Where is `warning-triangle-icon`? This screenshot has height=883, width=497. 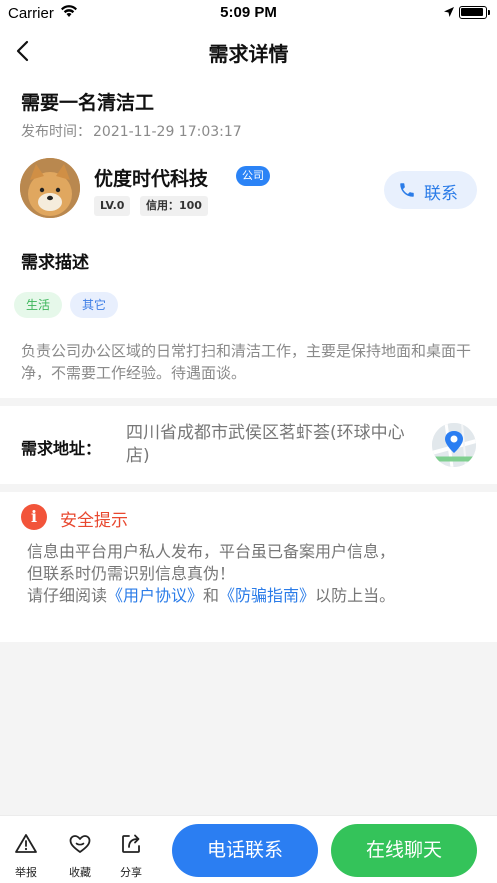 warning-triangle-icon is located at coordinates (26, 843).